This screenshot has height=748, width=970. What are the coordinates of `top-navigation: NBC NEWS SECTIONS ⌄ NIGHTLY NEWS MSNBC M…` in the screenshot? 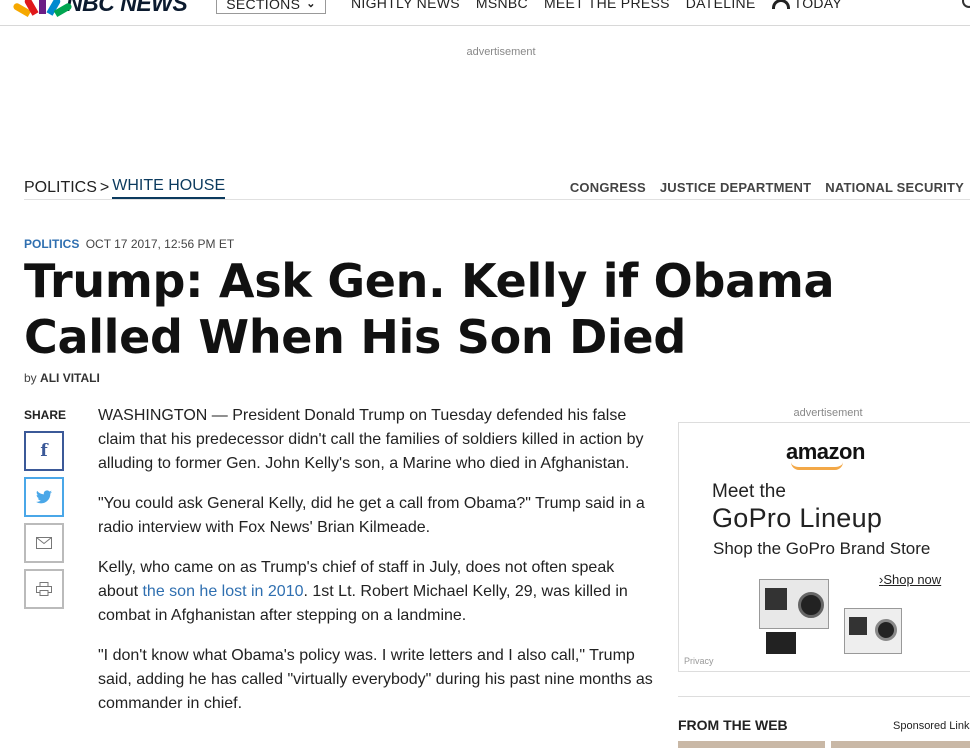 It's located at (485, 13).